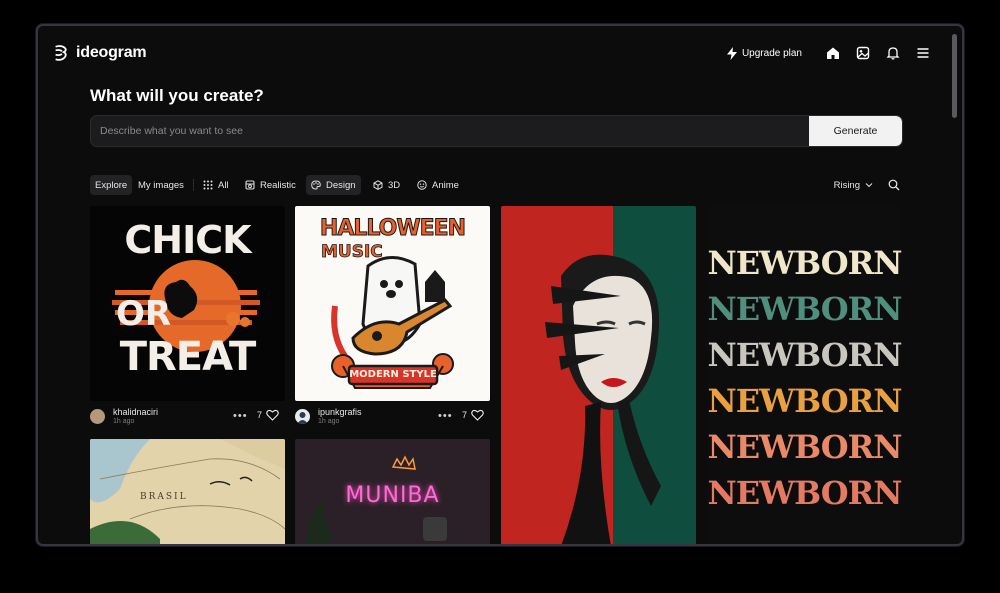 This screenshot has width=1000, height=593. I want to click on art-text: MODERN STYLE, so click(393, 374).